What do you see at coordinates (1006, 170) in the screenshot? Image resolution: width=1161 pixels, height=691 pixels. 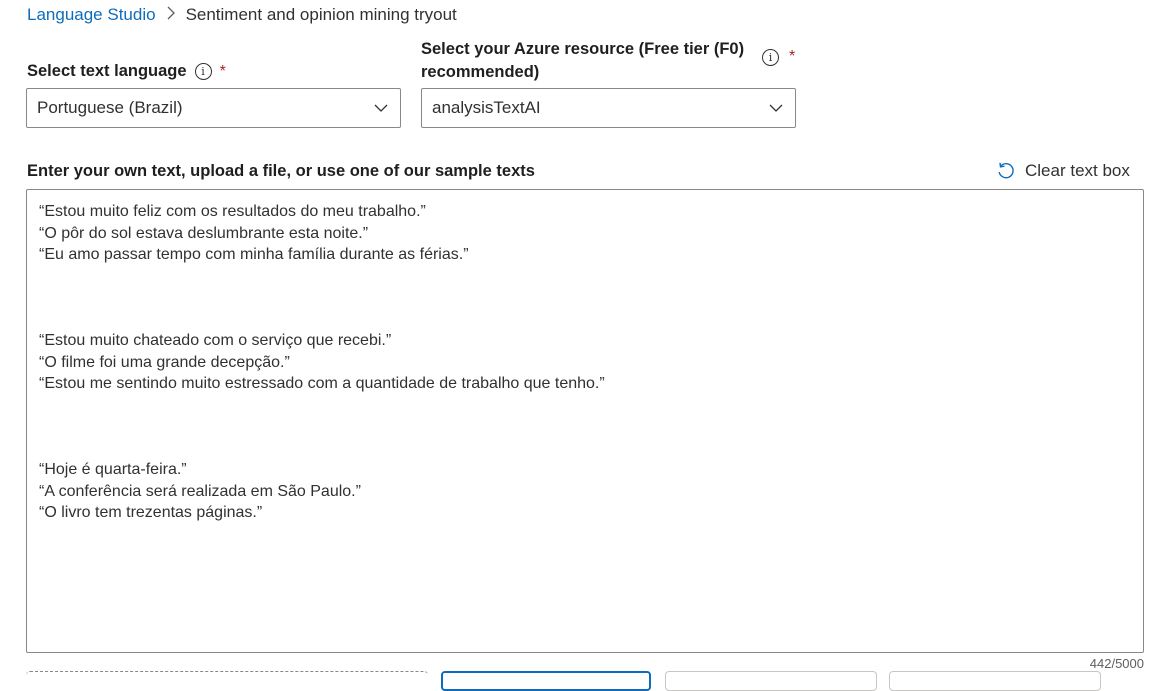 I see `undo-icon` at bounding box center [1006, 170].